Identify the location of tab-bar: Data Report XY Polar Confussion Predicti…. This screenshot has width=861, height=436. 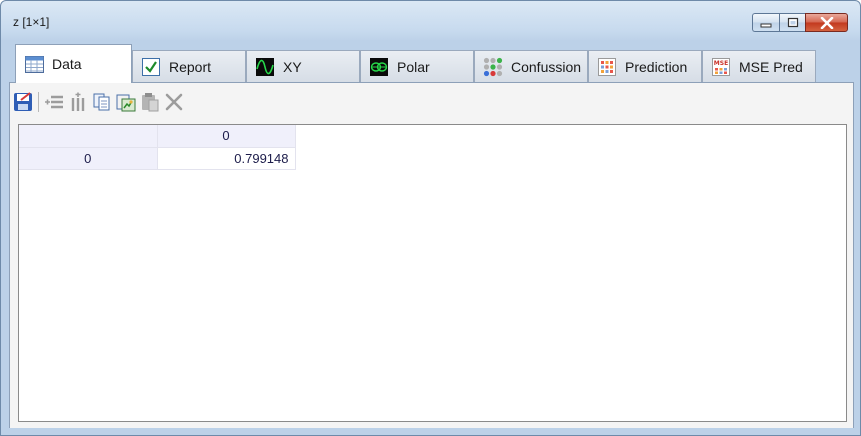
(431, 63).